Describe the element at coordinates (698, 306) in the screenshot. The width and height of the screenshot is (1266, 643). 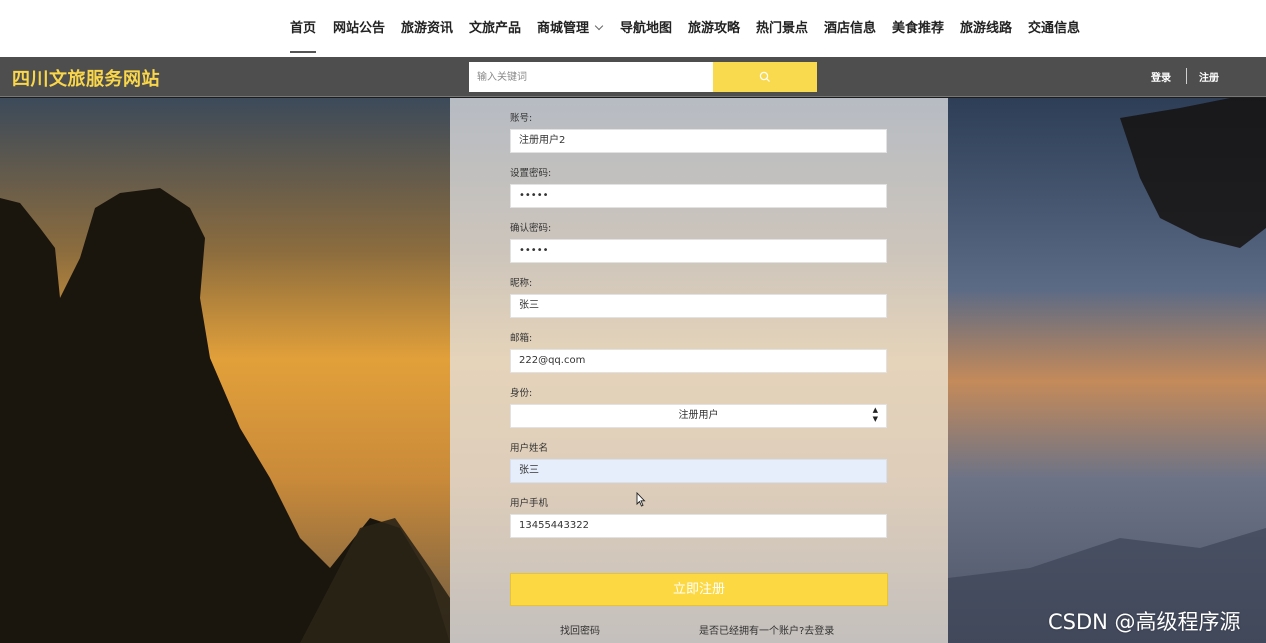
I see `nickname-input: 张三` at that location.